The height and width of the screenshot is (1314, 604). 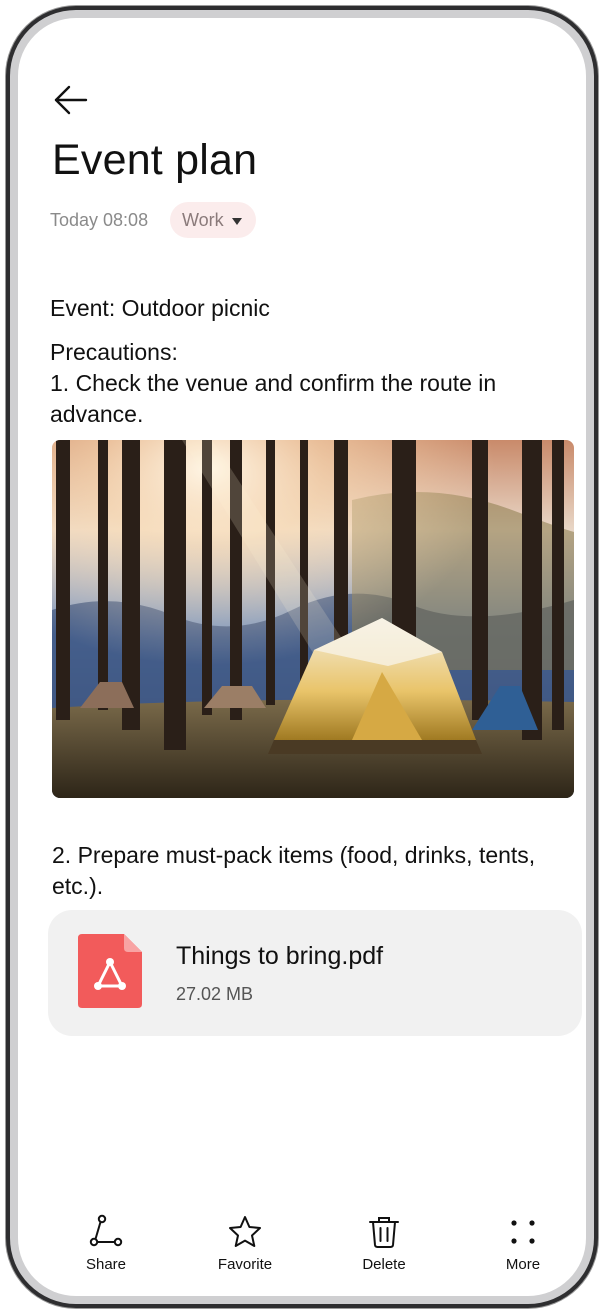 What do you see at coordinates (245, 1250) in the screenshot?
I see `favorite-button: Favorite` at bounding box center [245, 1250].